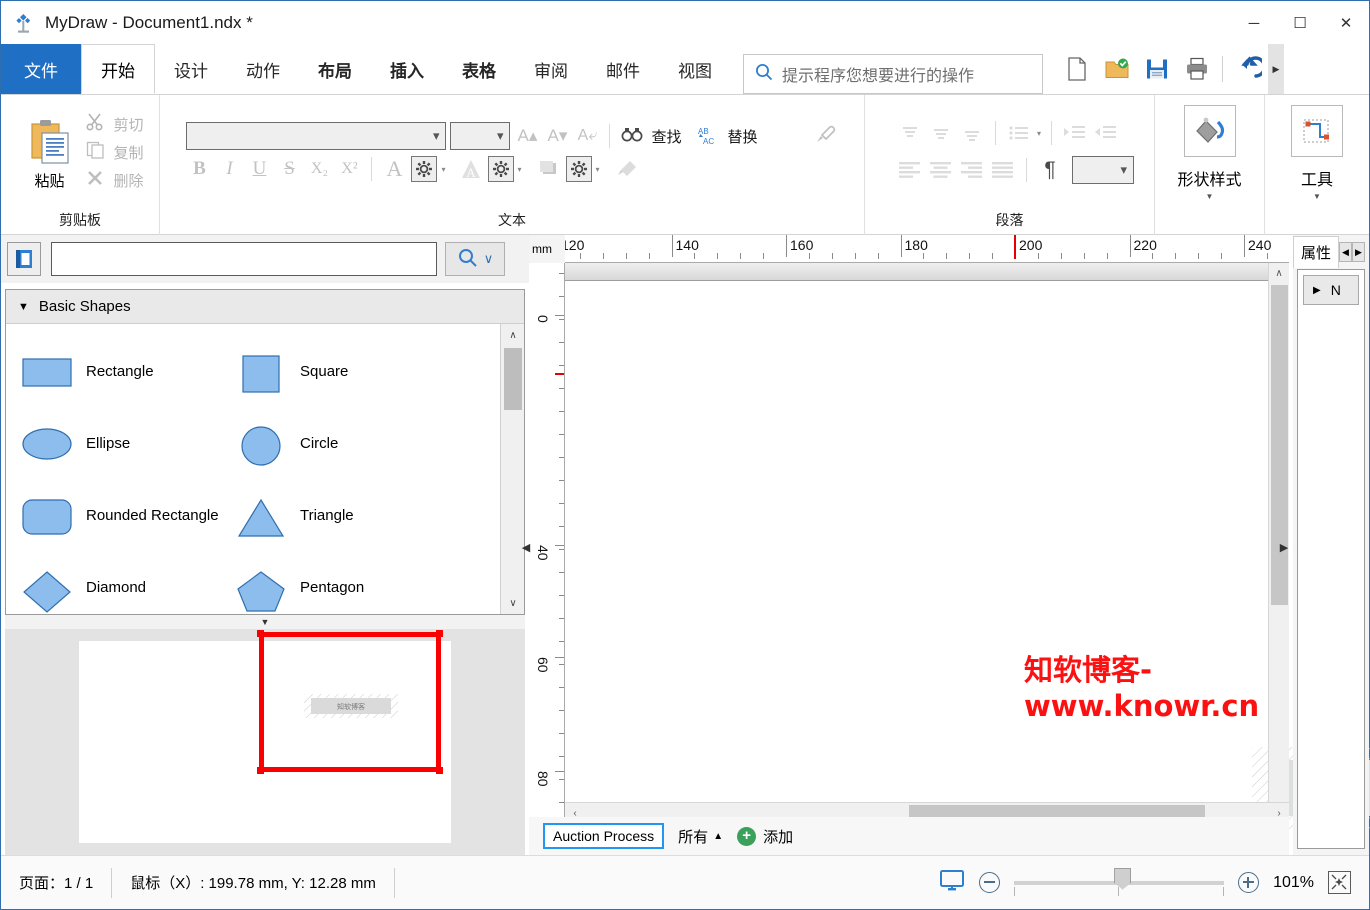  I want to click on tools-button: 工具 ▼, so click(1317, 156).